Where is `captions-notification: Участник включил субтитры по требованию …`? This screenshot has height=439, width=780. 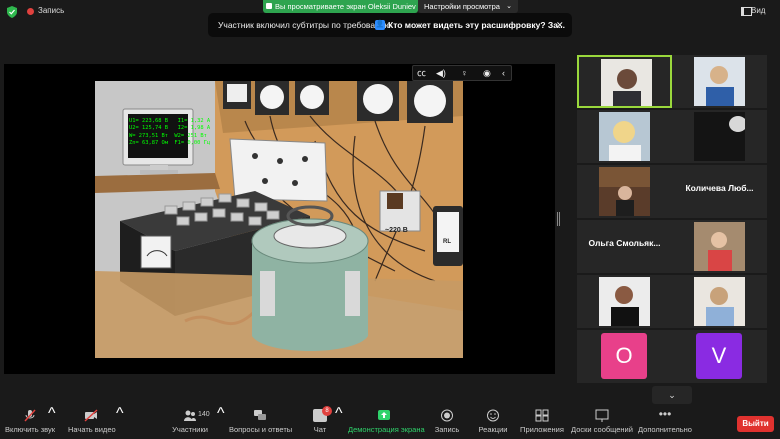
captions-notification: Участник включил субтитры по требованию … is located at coordinates (390, 25).